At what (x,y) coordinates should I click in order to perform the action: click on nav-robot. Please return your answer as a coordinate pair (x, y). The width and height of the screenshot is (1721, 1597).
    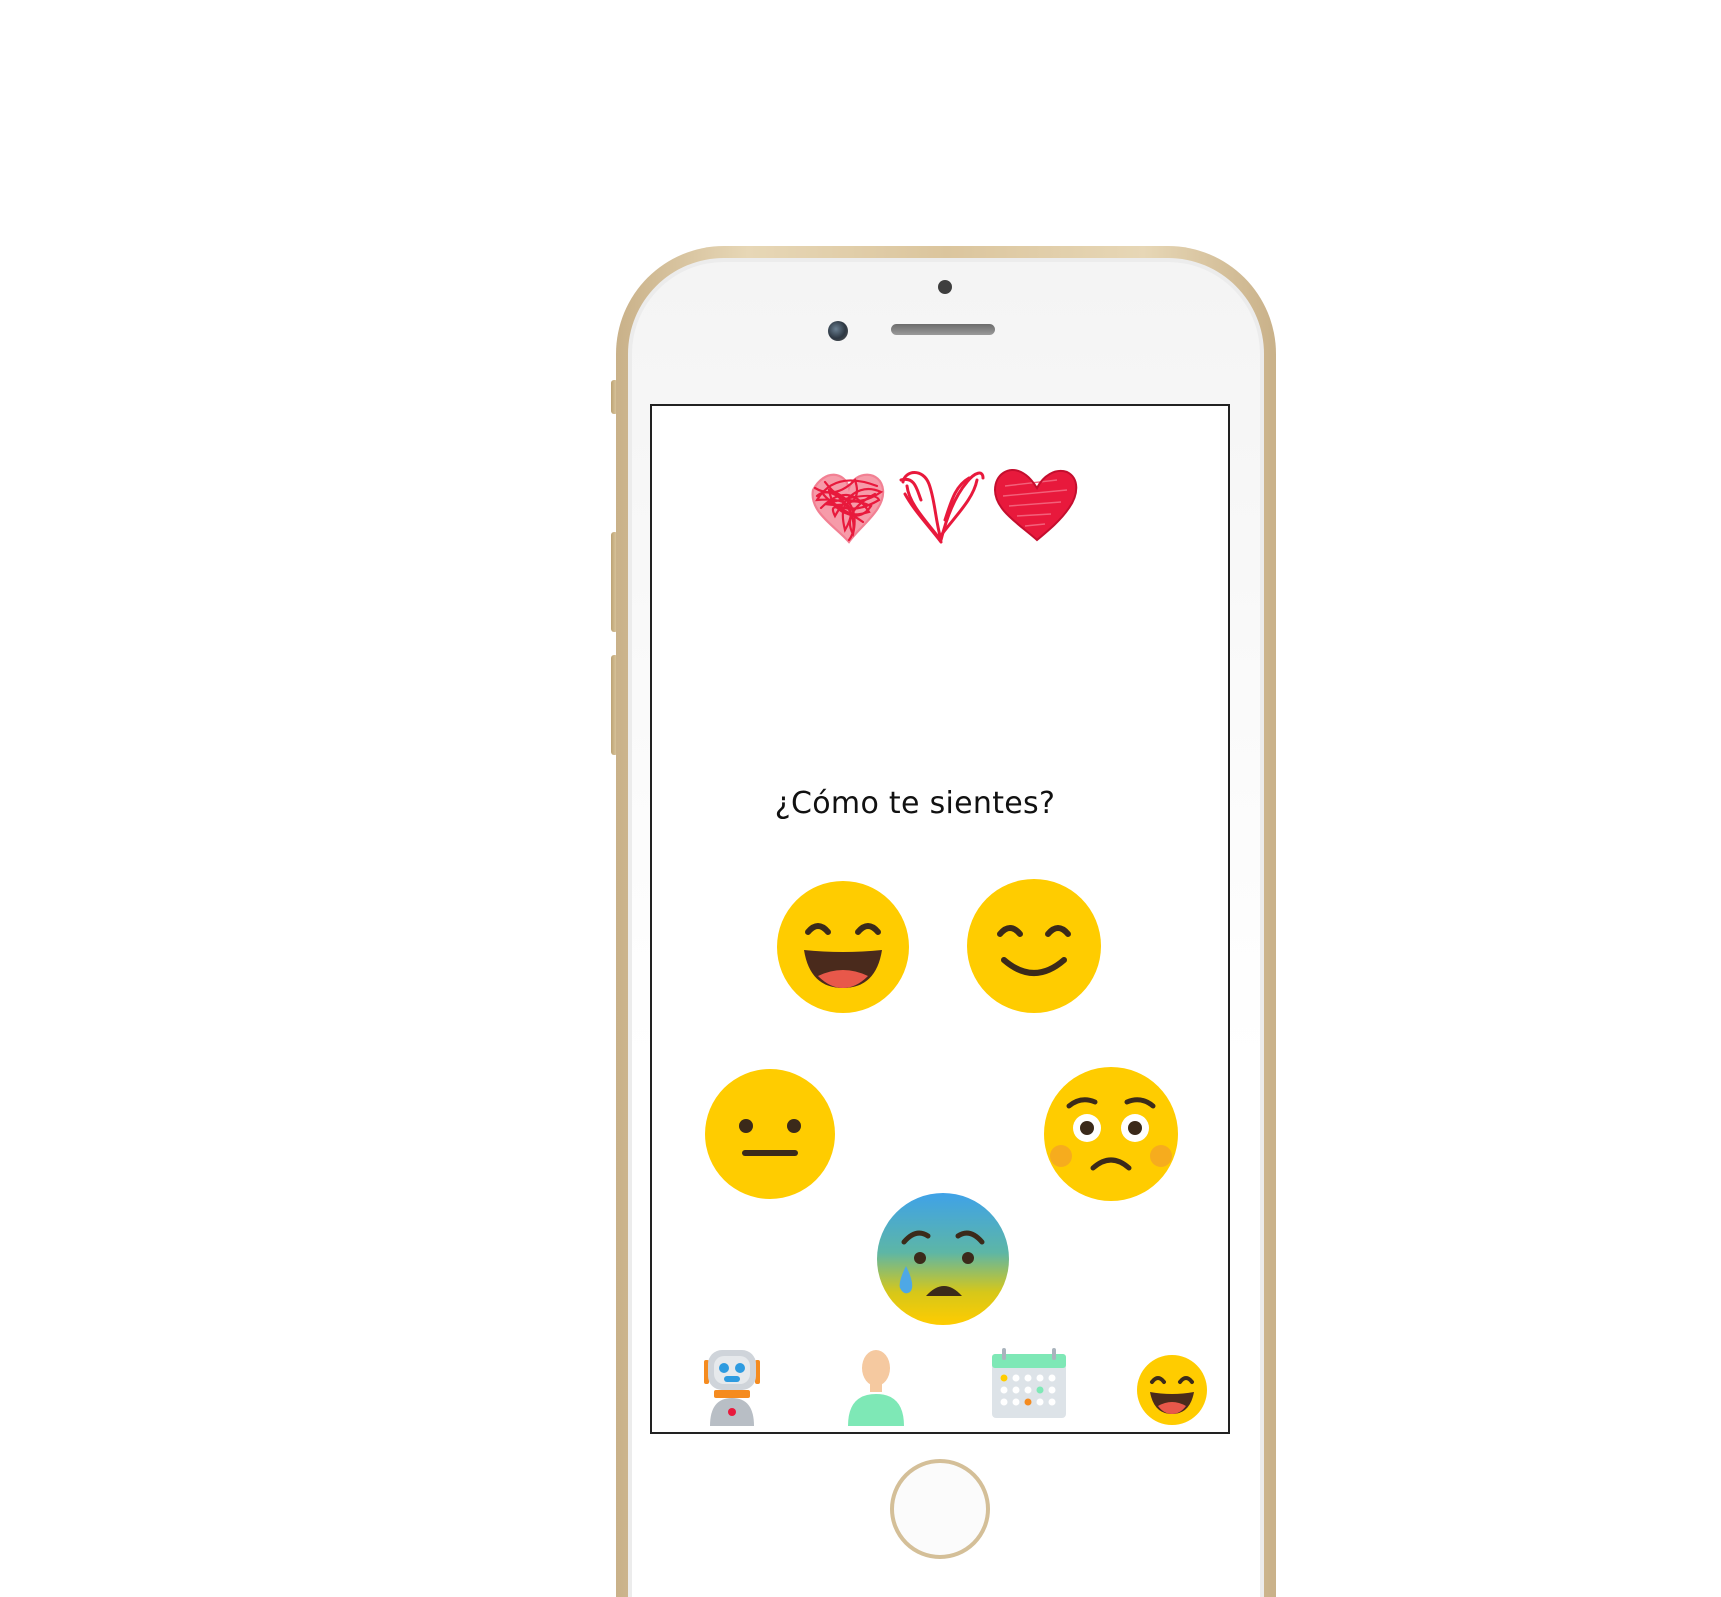
    Looking at the image, I should click on (732, 1388).